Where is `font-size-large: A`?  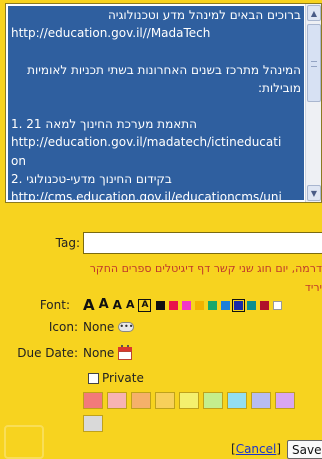 font-size-large: A is located at coordinates (104, 305).